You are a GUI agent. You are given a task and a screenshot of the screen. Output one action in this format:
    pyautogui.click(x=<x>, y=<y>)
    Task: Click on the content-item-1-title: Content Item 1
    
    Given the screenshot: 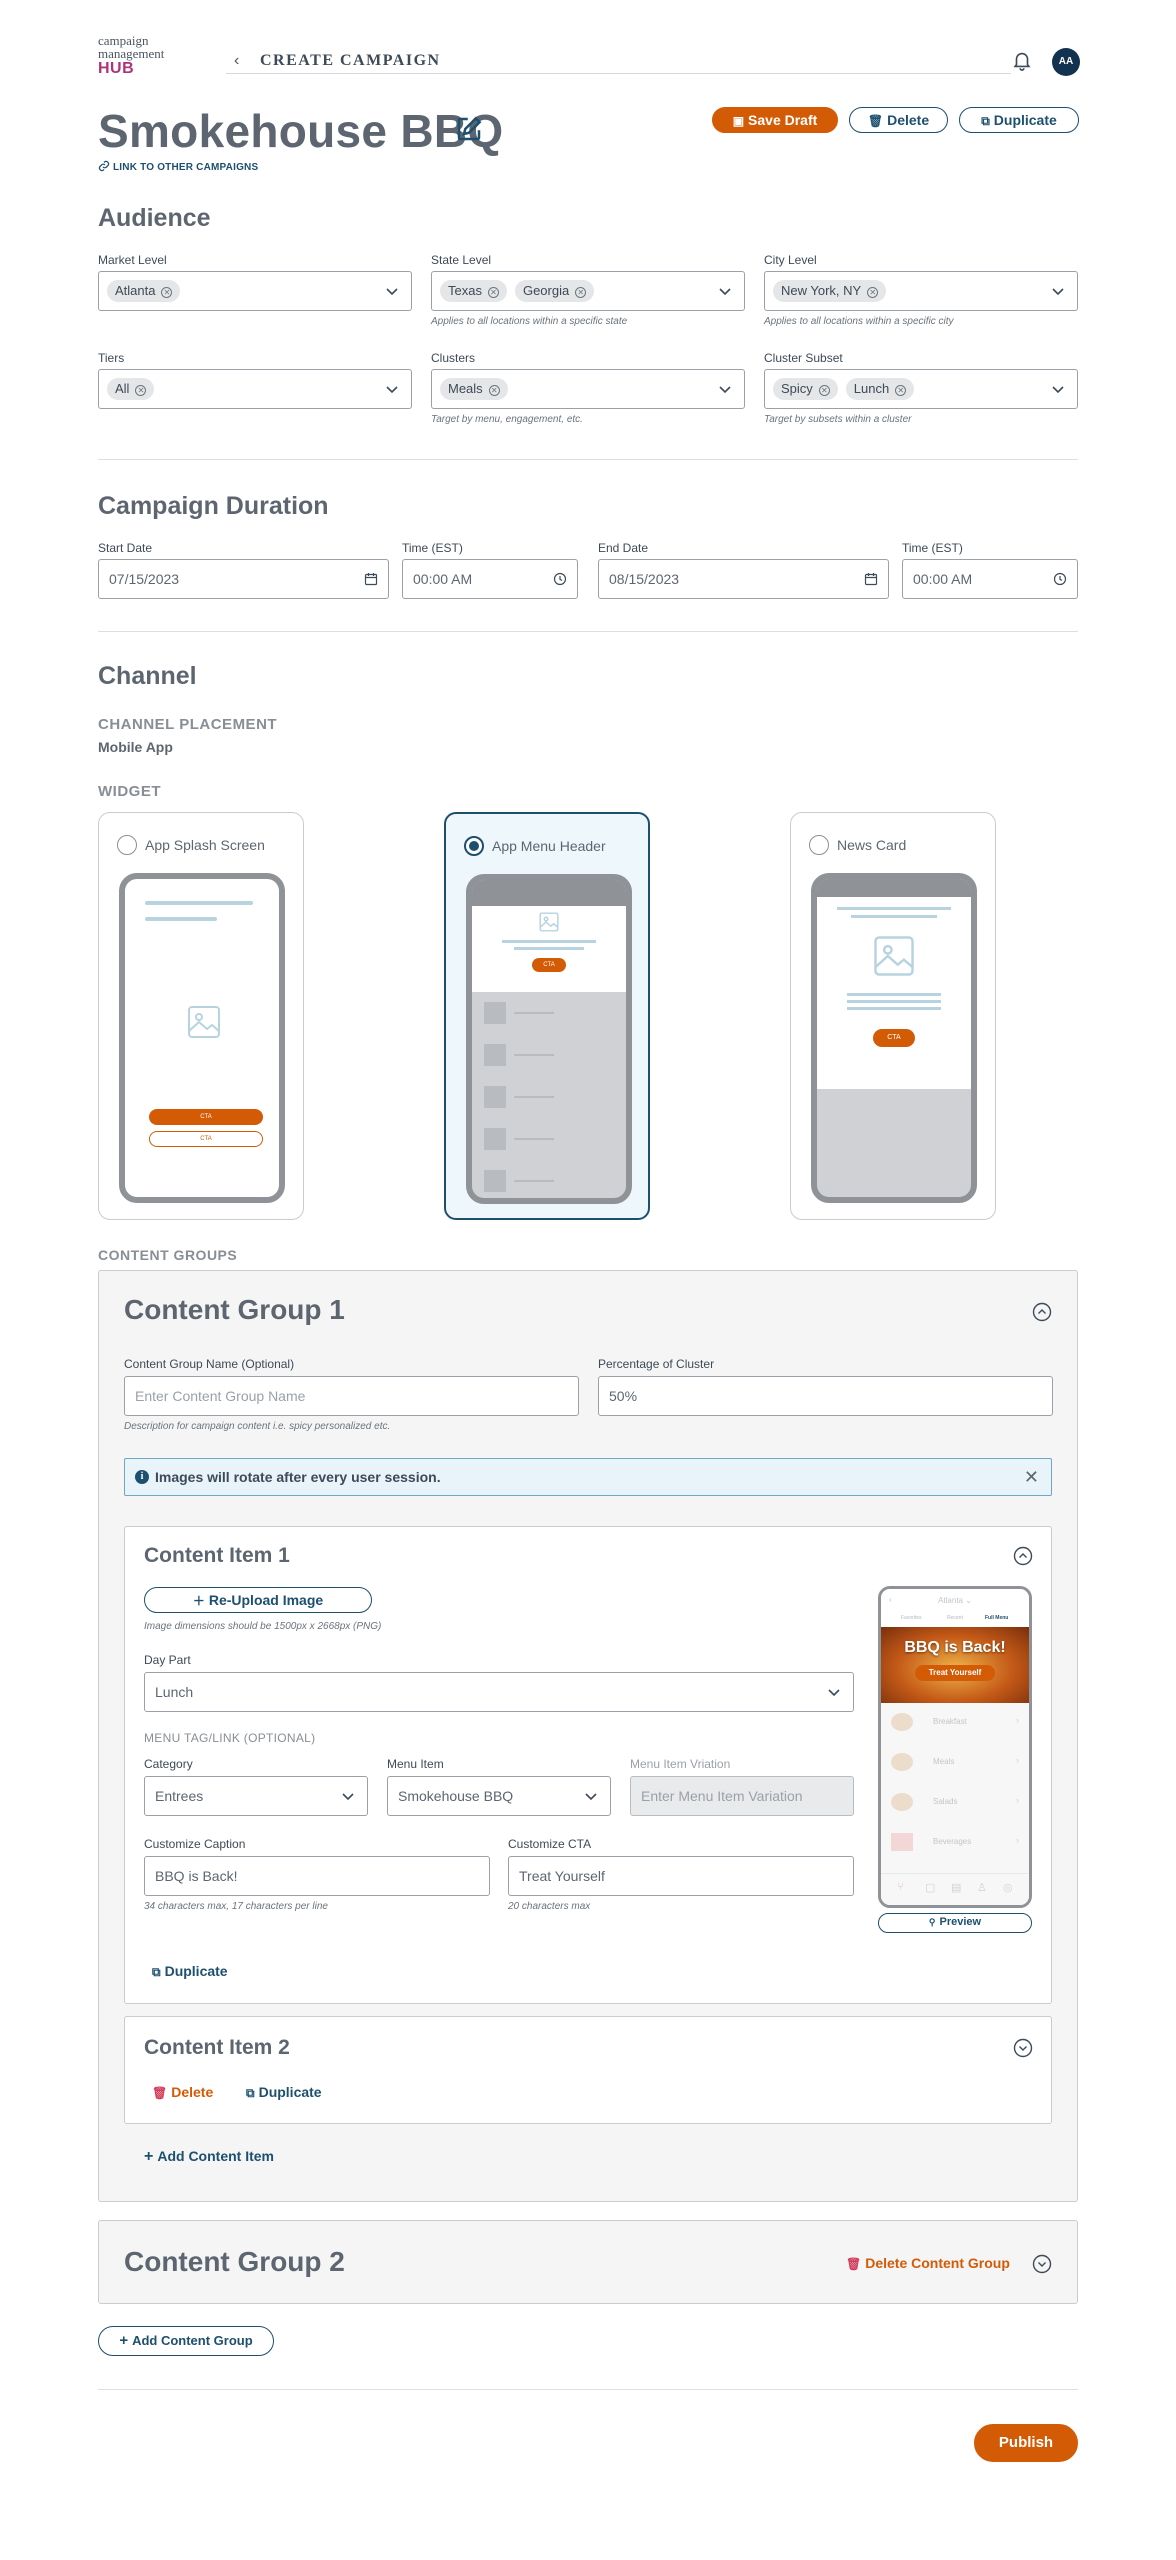 What is the action you would take?
    pyautogui.click(x=217, y=1555)
    